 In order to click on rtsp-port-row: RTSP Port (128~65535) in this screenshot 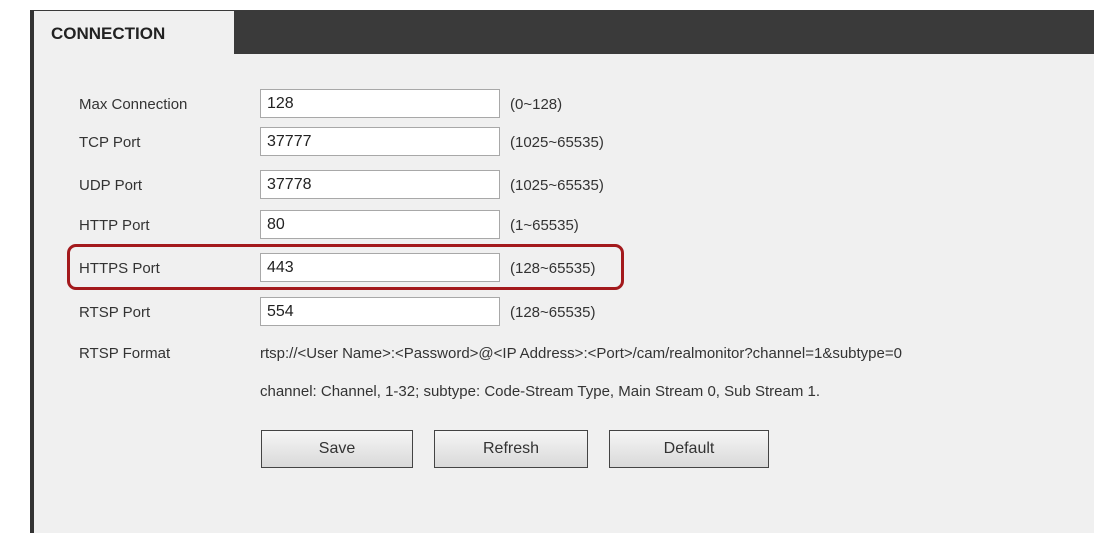, I will do `click(564, 313)`.